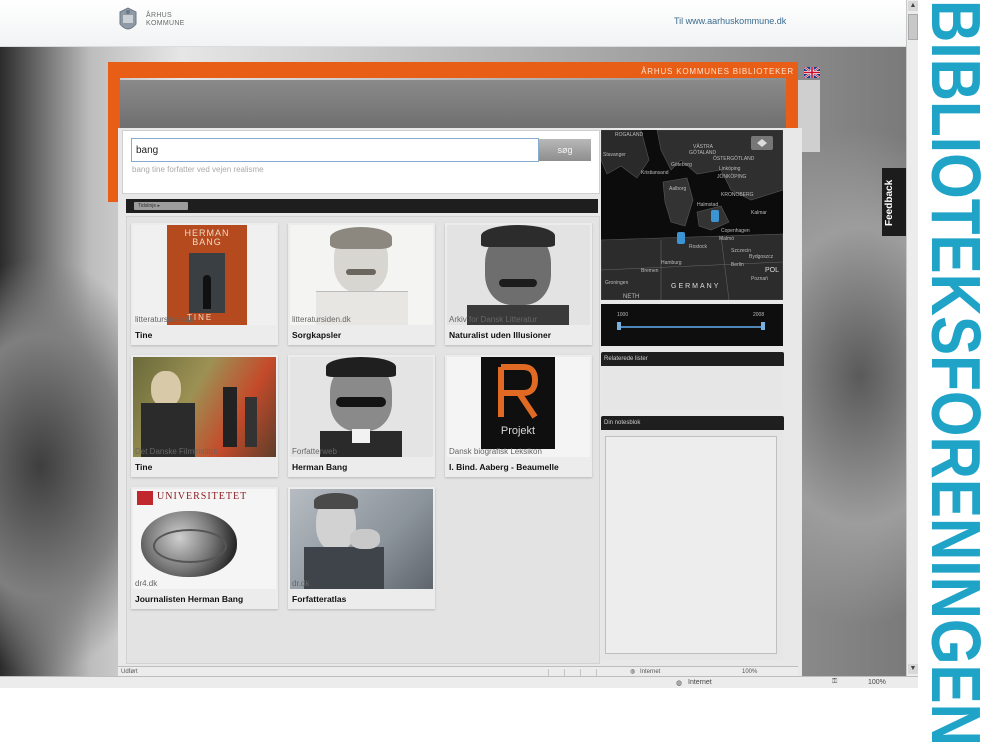  Describe the element at coordinates (362, 206) in the screenshot. I see `results-toolbar: Tidslinje ▸` at that location.